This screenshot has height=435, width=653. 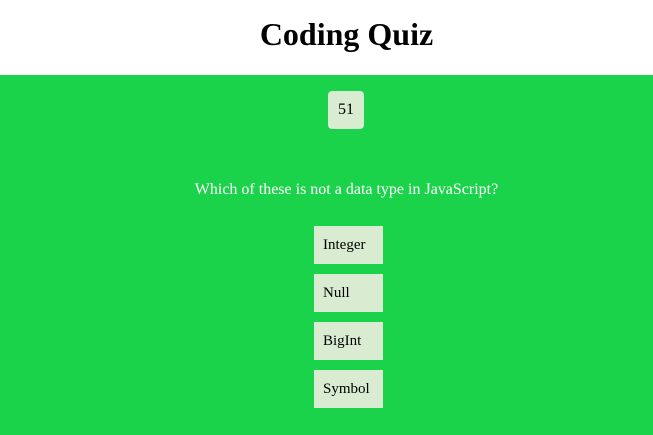 I want to click on page-title: Coding Quiz, so click(x=346, y=34).